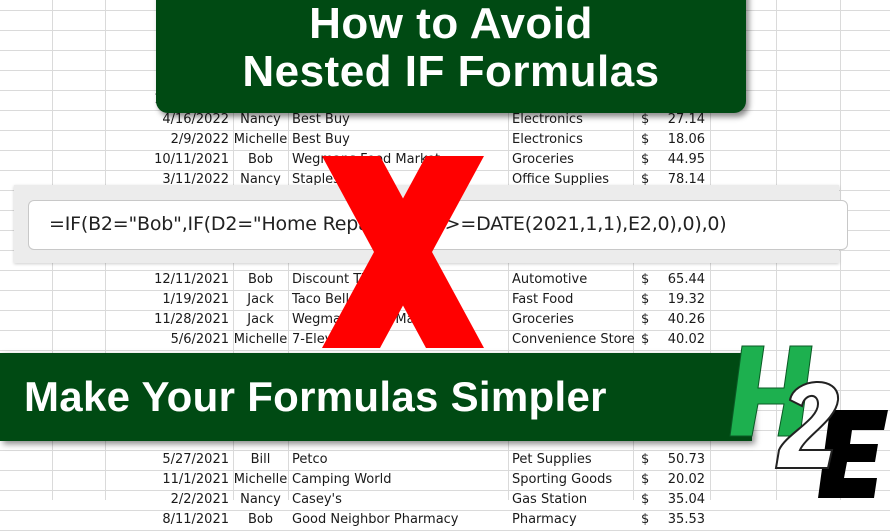  What do you see at coordinates (573, 340) in the screenshot?
I see `cell-category: Convenience Store` at bounding box center [573, 340].